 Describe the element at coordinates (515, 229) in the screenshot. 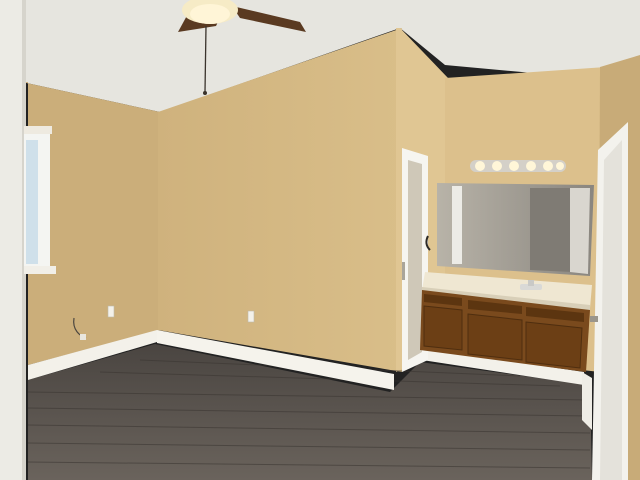

I see `vanity-mirror` at that location.